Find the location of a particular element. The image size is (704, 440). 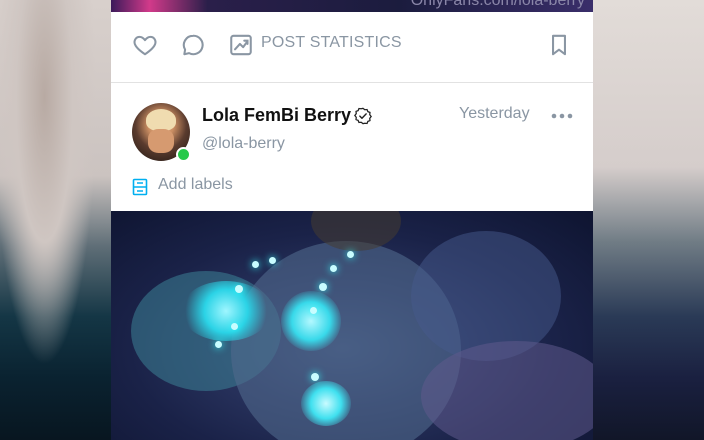

online-status-dot is located at coordinates (183, 154).